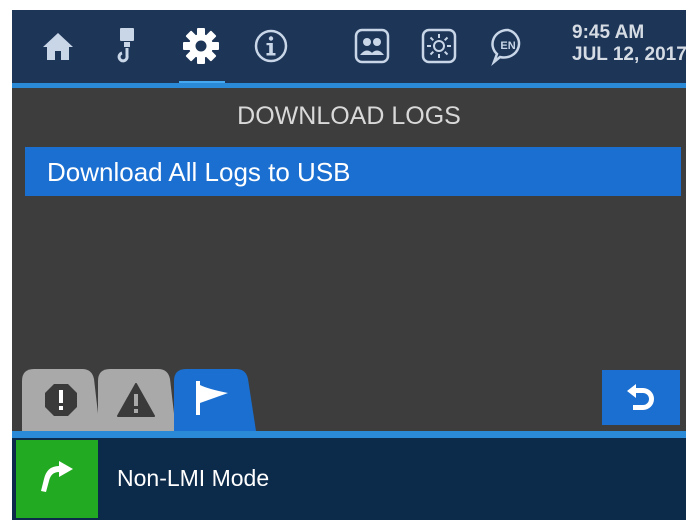 The height and width of the screenshot is (520, 686). What do you see at coordinates (608, 32) in the screenshot?
I see `clock-time: 9:45 AM` at bounding box center [608, 32].